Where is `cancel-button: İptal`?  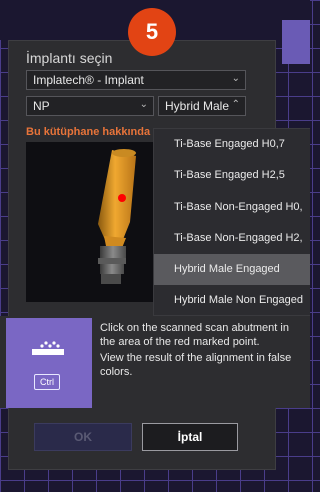 cancel-button: İptal is located at coordinates (190, 437).